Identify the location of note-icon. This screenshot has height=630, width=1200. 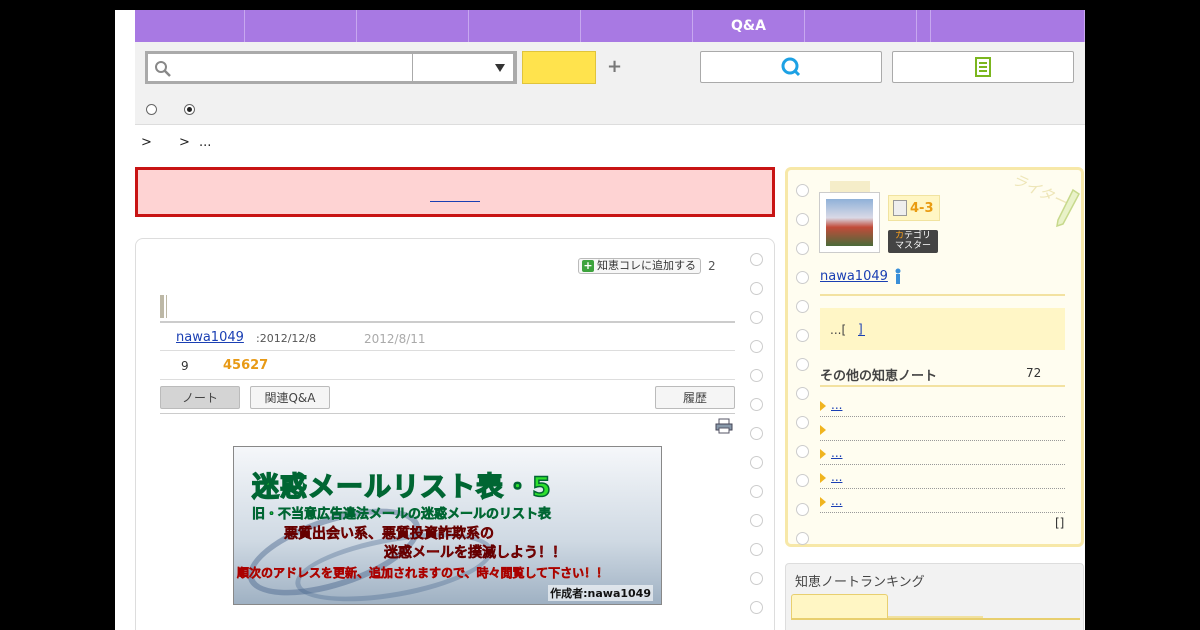
(983, 67).